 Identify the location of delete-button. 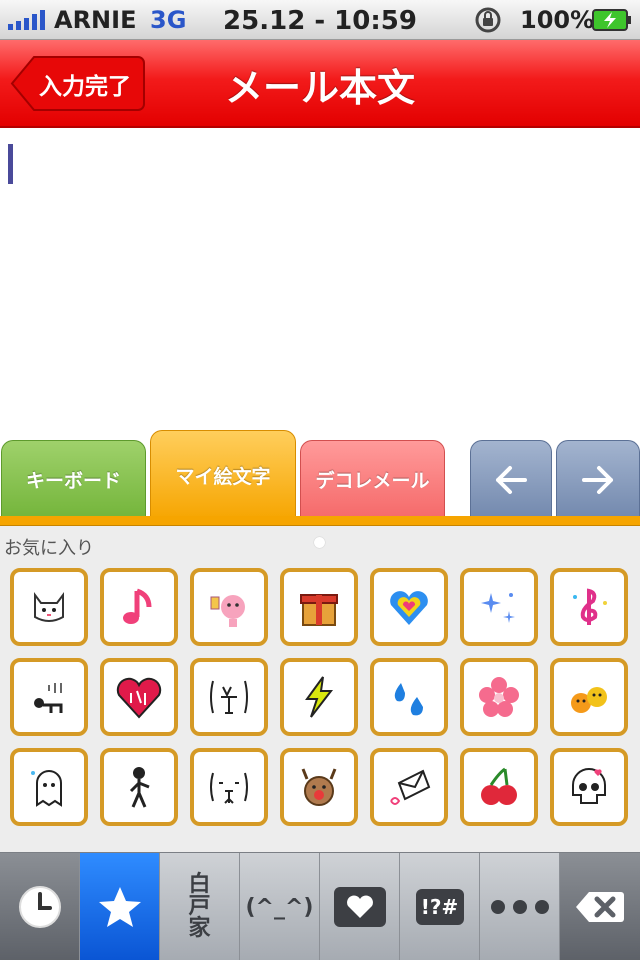
(600, 906).